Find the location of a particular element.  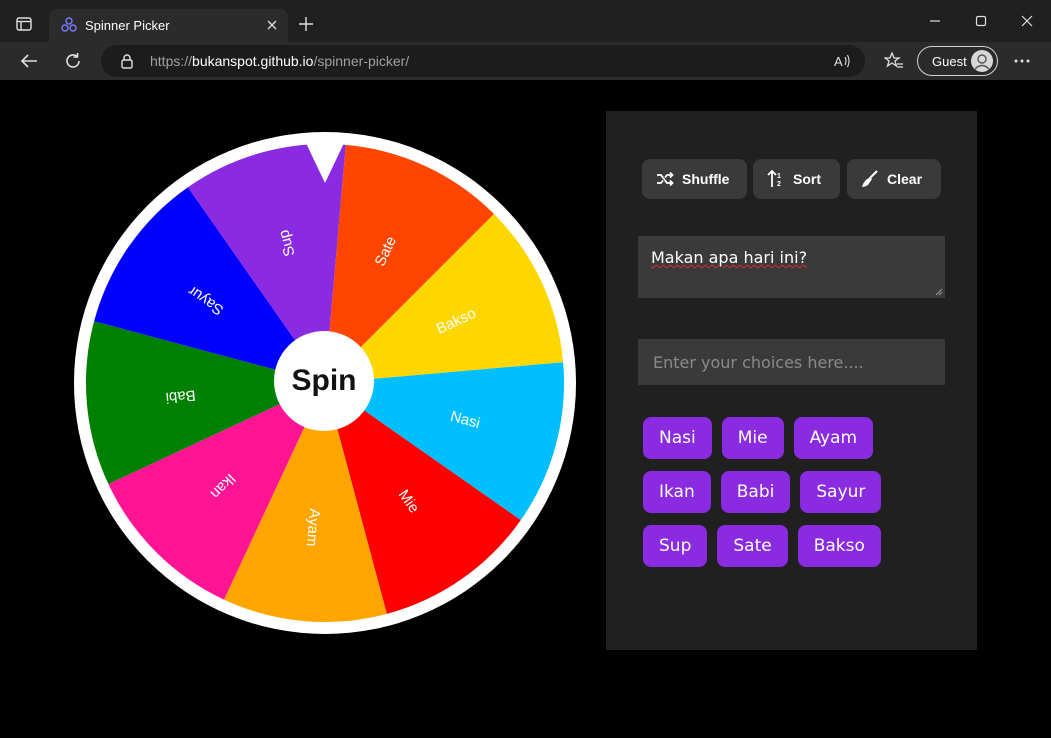

choice-chip: Ayam is located at coordinates (833, 438).